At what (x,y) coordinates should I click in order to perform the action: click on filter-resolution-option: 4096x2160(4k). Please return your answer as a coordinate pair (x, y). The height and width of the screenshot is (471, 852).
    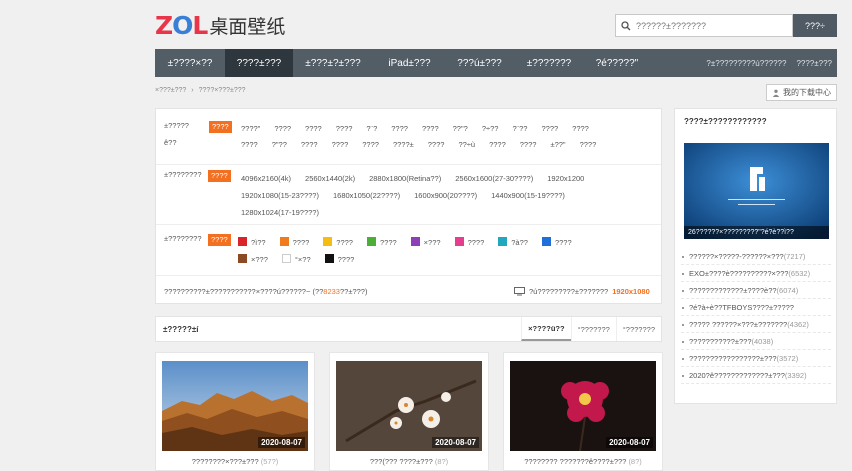
    Looking at the image, I should click on (266, 178).